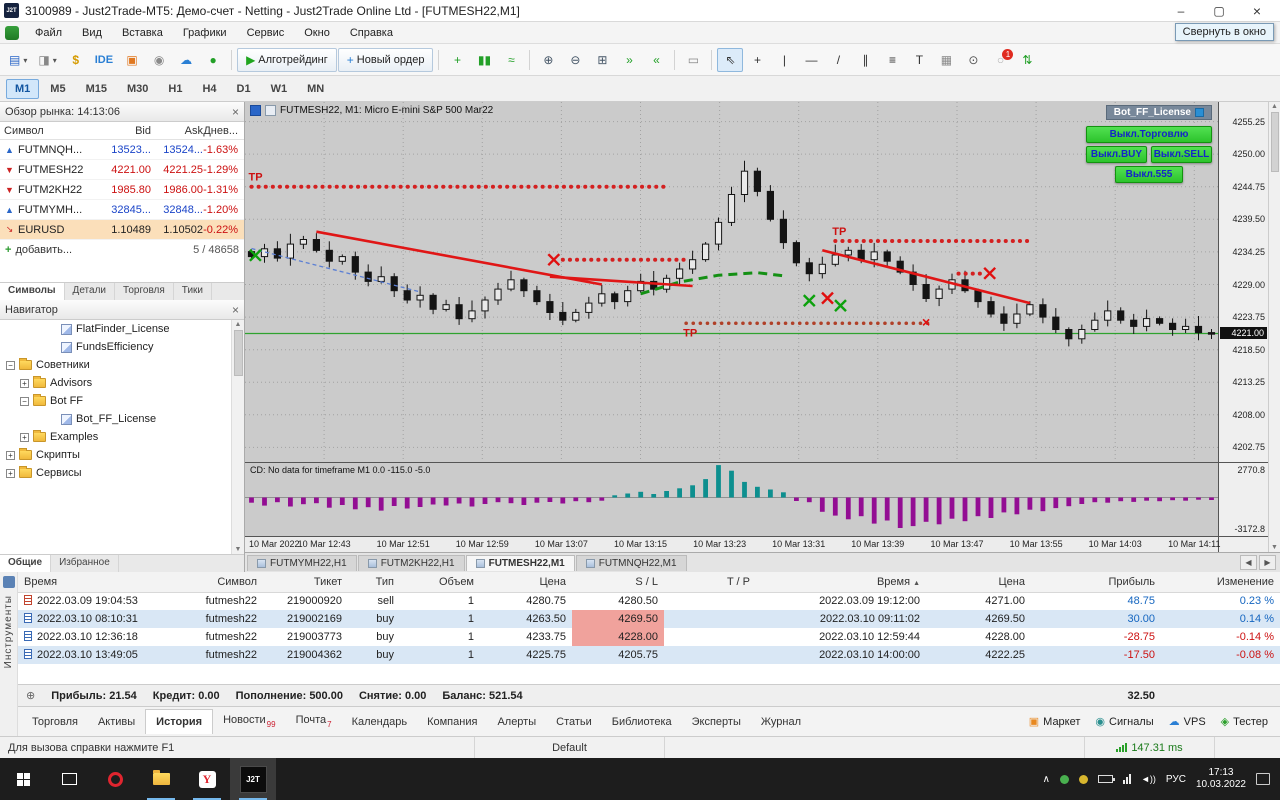  What do you see at coordinates (440, 582) in the screenshot?
I see `column-header-Объем: Объем` at bounding box center [440, 582].